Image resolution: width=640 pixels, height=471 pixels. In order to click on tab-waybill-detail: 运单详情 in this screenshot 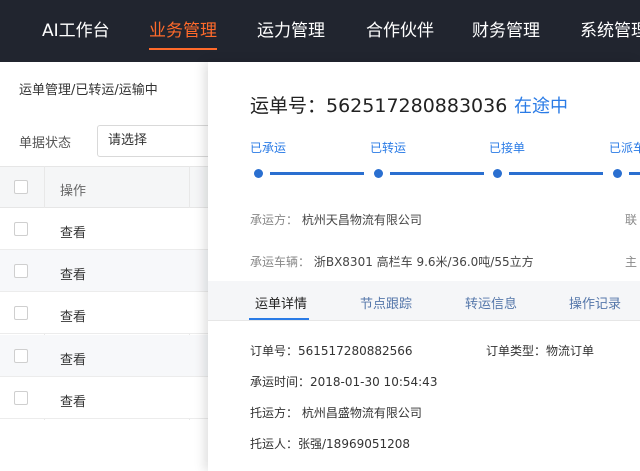, I will do `click(281, 302)`.